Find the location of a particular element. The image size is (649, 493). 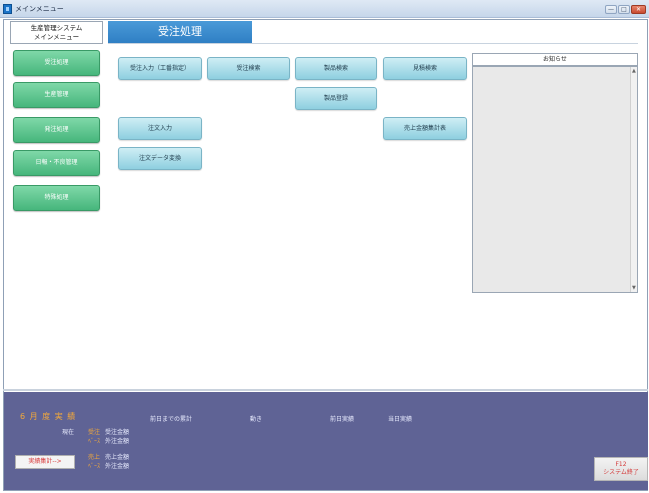

app-icon is located at coordinates (7, 9).